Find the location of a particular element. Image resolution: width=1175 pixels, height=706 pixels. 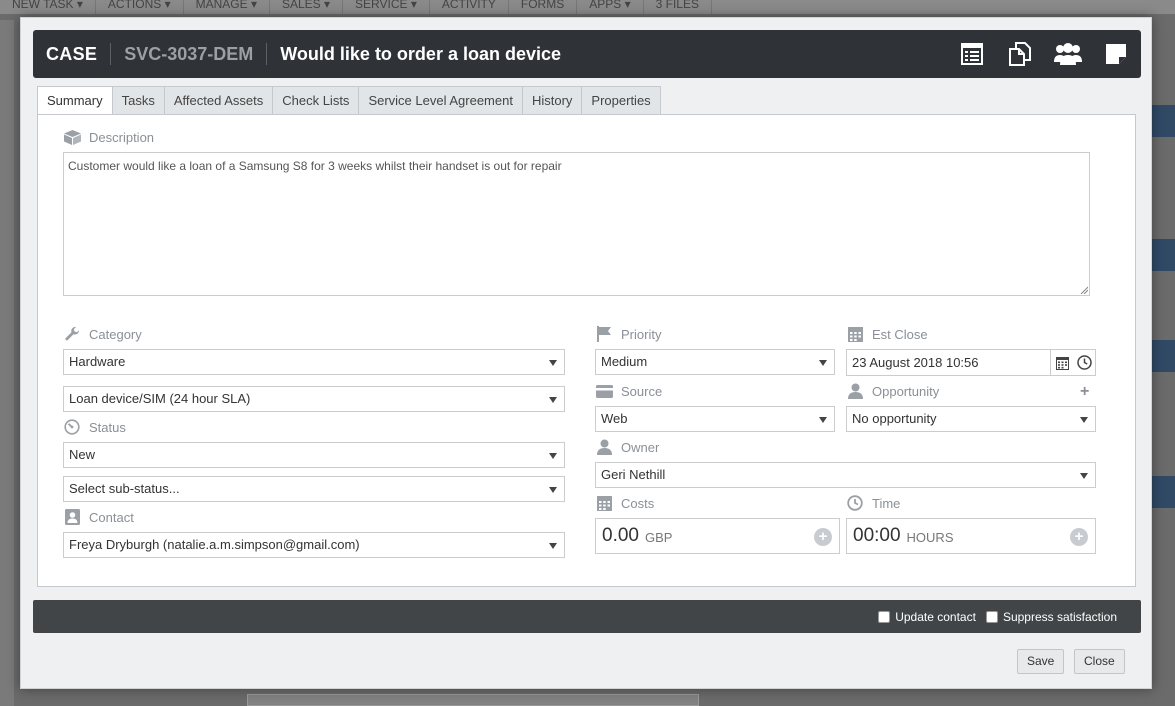

save-button: Save is located at coordinates (1041, 661).